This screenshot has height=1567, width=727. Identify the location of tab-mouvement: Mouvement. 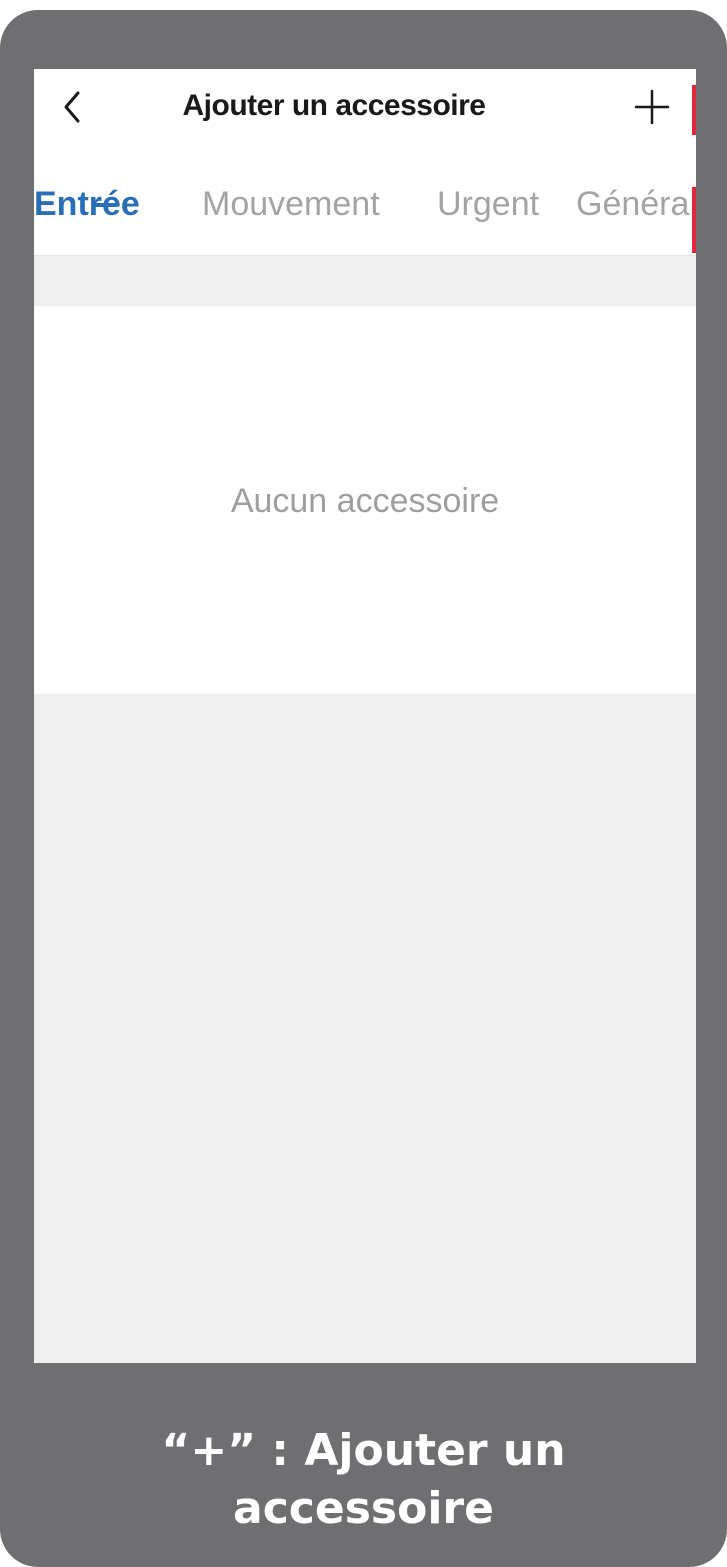
(291, 204).